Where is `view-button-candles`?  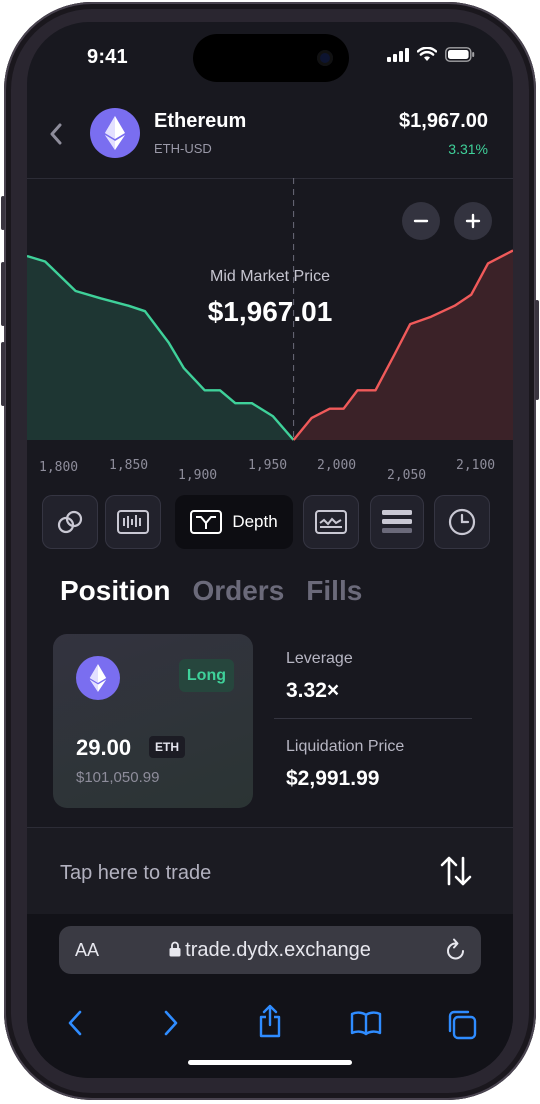
view-button-candles is located at coordinates (133, 522).